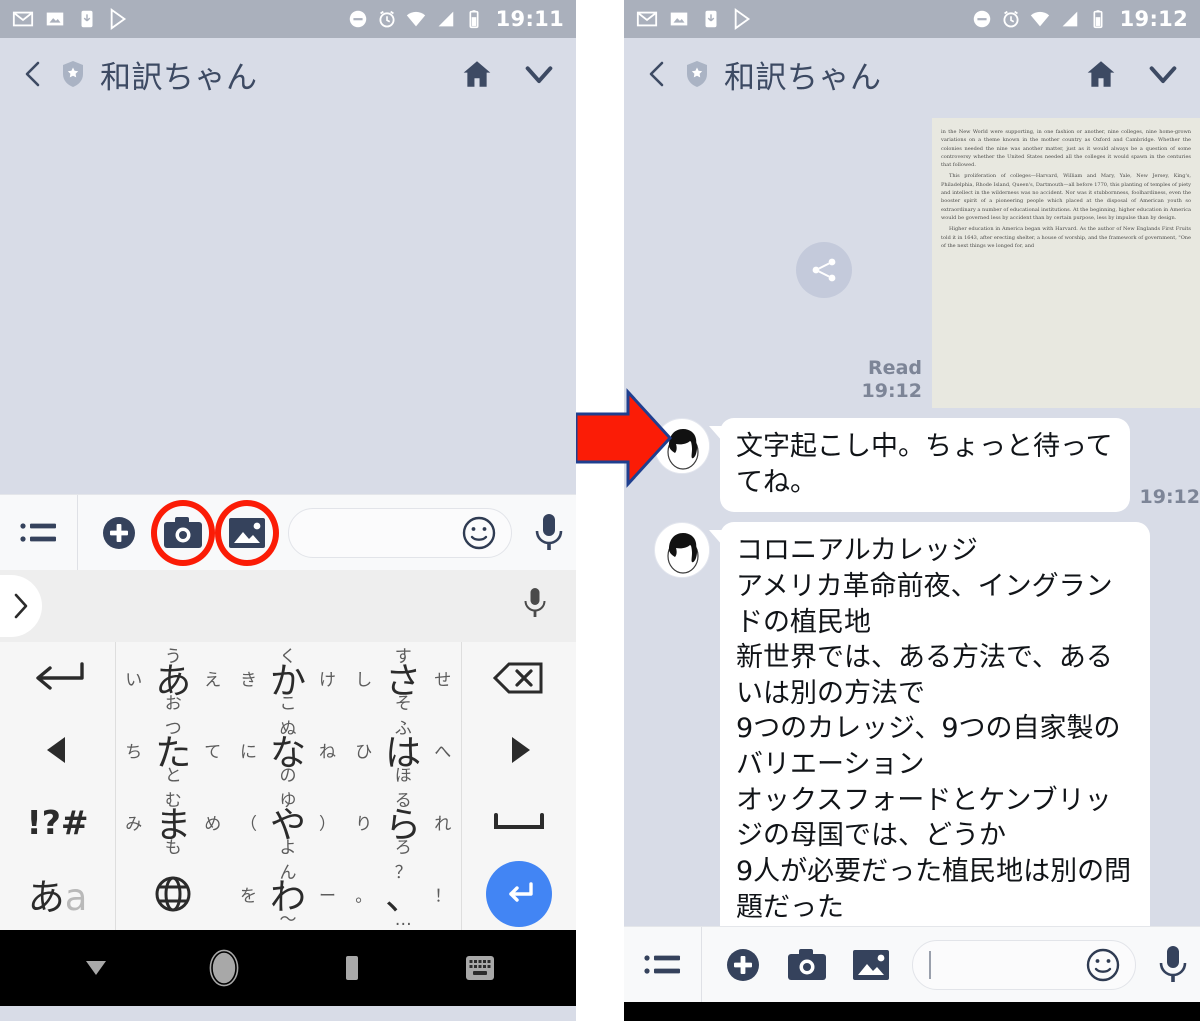  I want to click on shield-star-icon, so click(73, 74).